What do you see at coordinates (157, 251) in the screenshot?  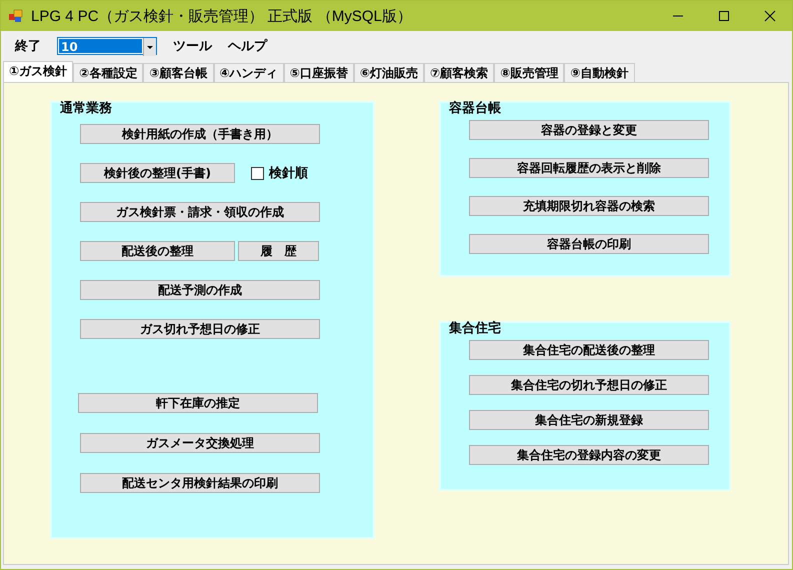 I see `action-button: 配送後の整理` at bounding box center [157, 251].